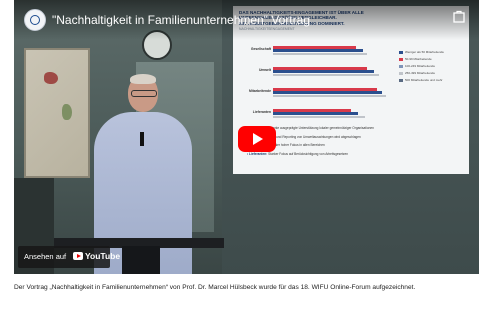 This screenshot has height=330, width=479. I want to click on legend-label: Weniger als 50 Mitarbeitende, so click(424, 52).